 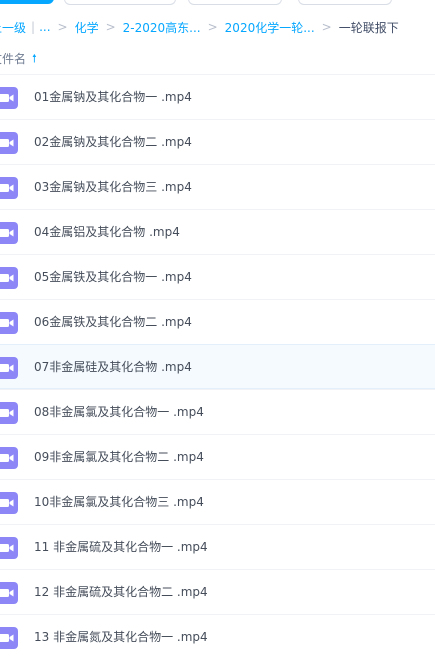 I want to click on file-row: 05金属铁及其化合物一 .mp4, so click(x=217, y=276).